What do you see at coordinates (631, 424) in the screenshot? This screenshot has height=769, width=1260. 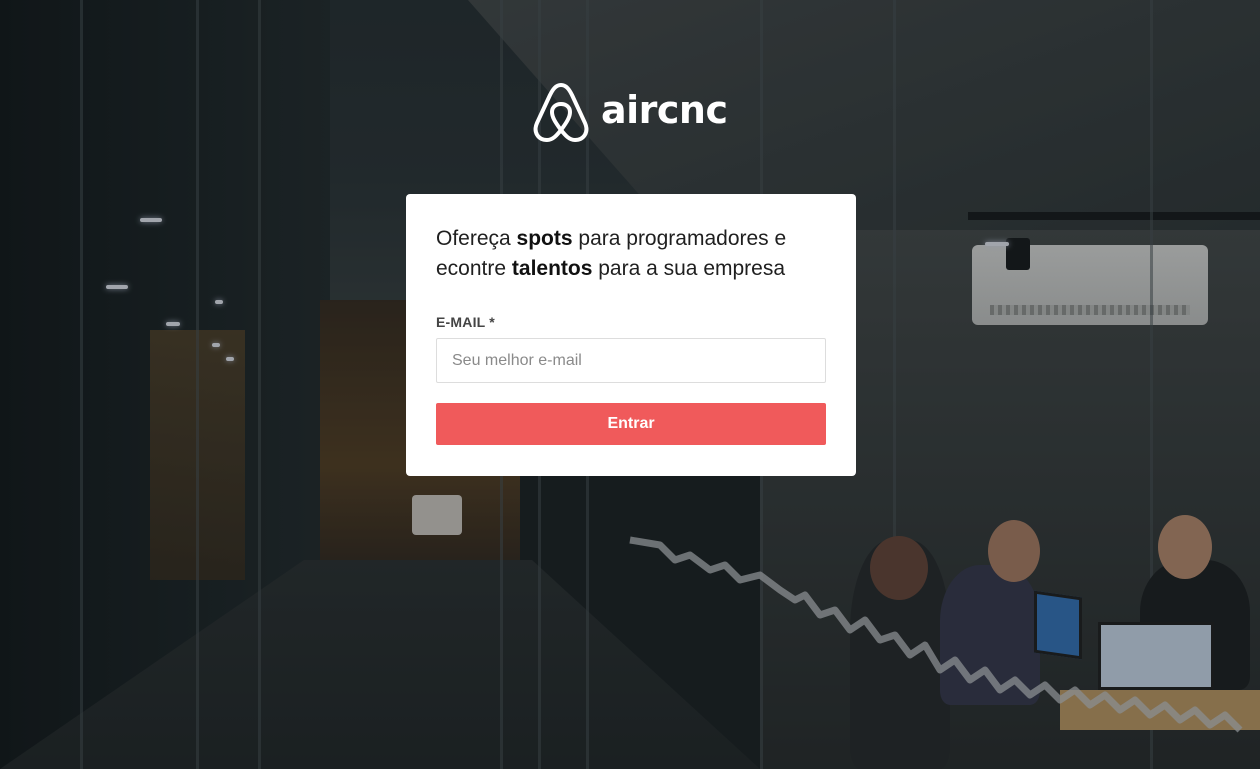 I see `submit-button: Entrar` at bounding box center [631, 424].